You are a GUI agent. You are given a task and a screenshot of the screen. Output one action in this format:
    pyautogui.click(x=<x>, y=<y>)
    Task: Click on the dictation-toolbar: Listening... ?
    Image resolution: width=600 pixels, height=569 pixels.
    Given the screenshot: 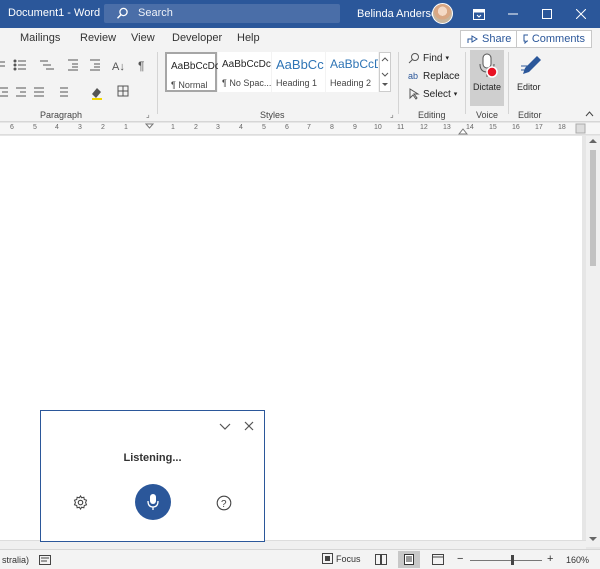 What is the action you would take?
    pyautogui.click(x=152, y=476)
    